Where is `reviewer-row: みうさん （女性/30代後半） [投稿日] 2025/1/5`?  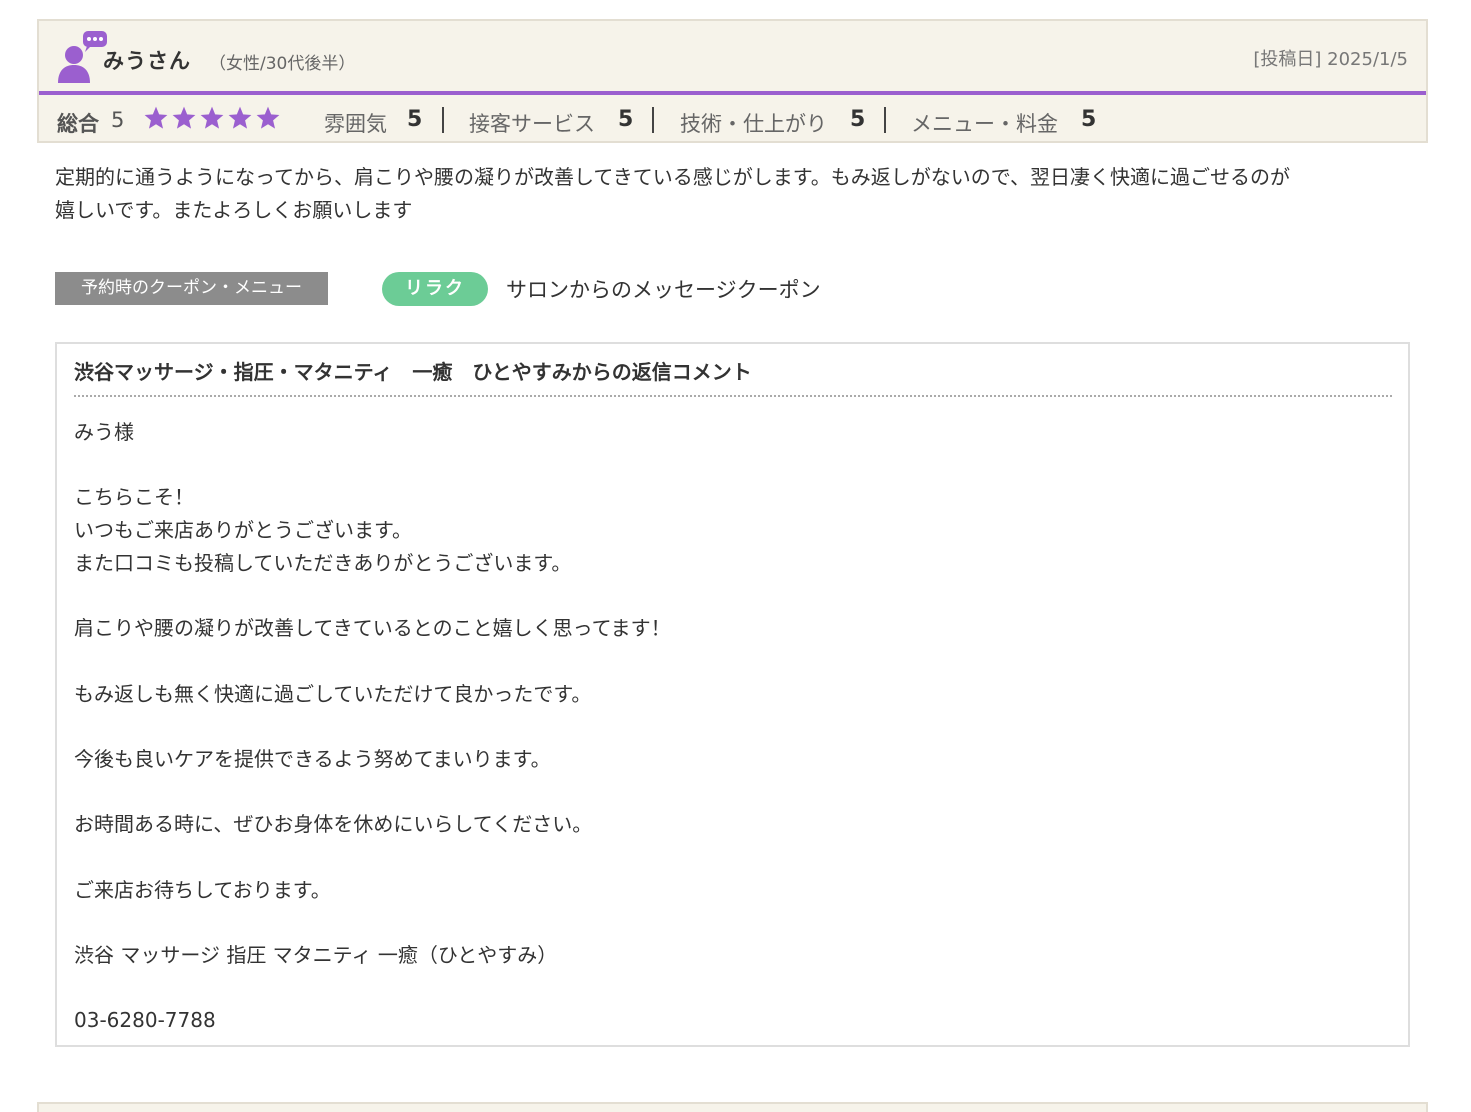
reviewer-row: みうさん （女性/30代後半） [投稿日] 2025/1/5 is located at coordinates (732, 57).